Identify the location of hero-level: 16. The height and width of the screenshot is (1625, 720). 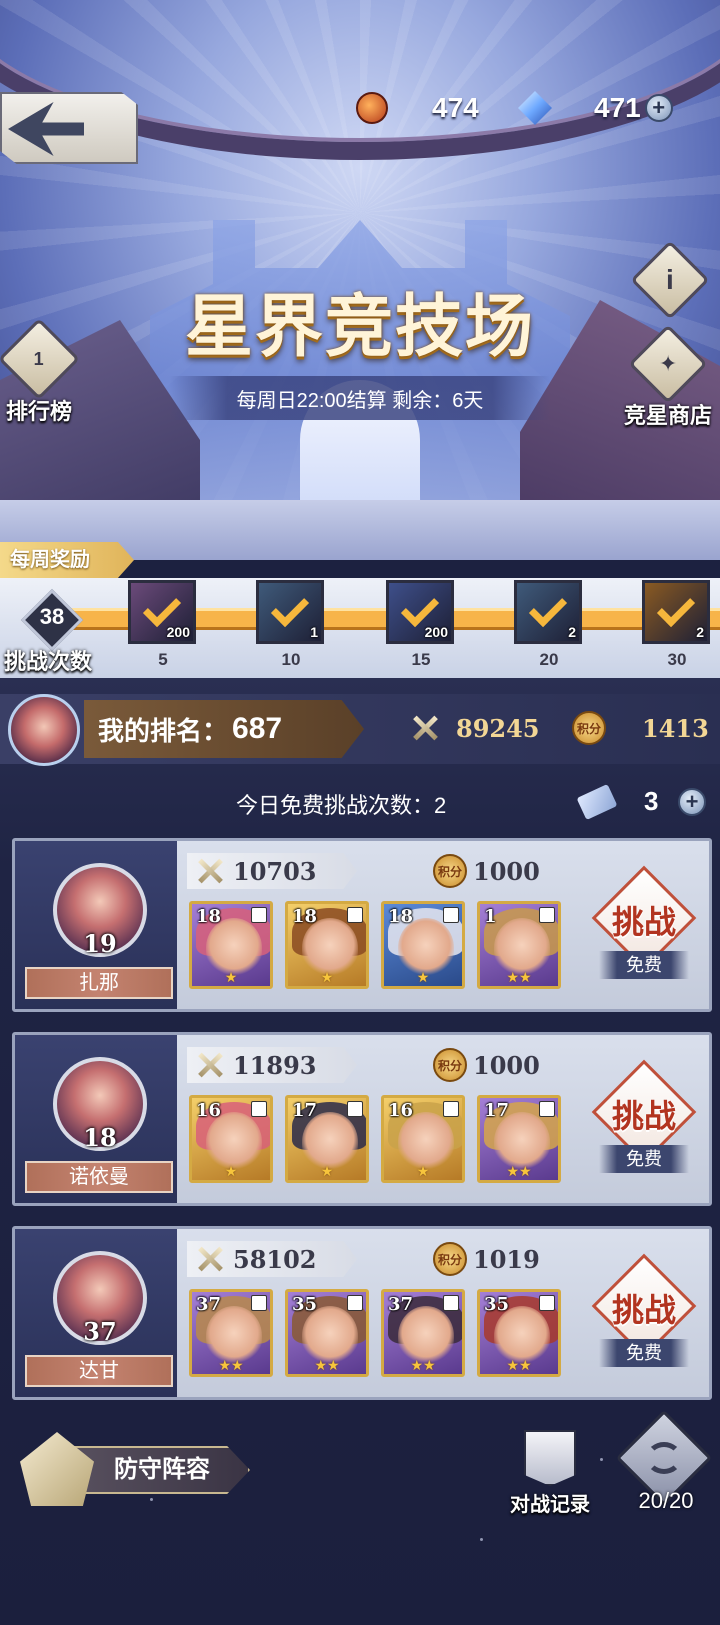
(401, 1110).